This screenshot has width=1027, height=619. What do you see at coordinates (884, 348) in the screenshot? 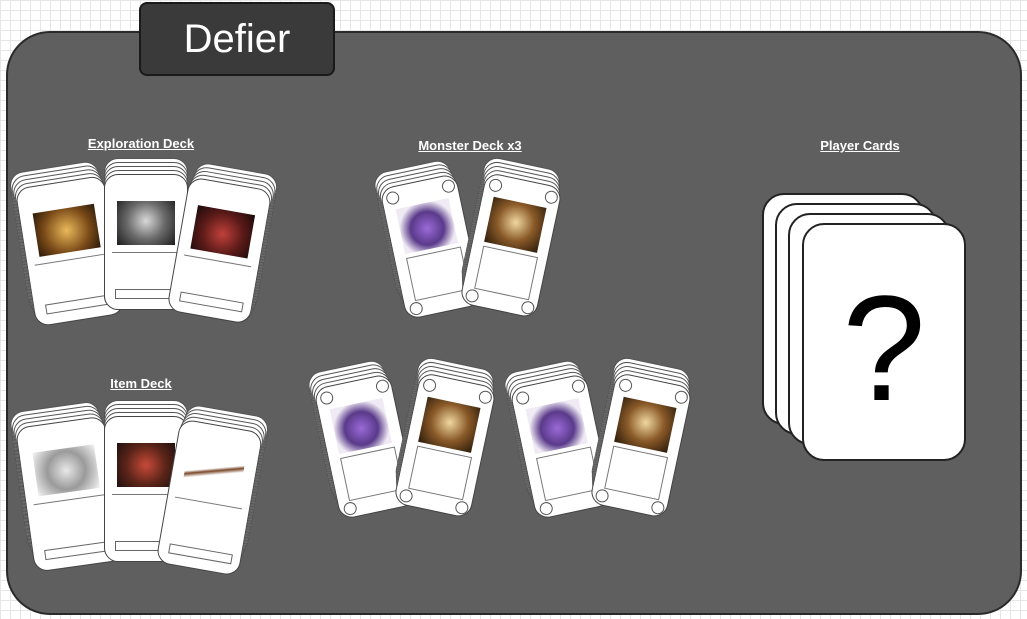
I see `question-mark-symbol: ?` at bounding box center [884, 348].